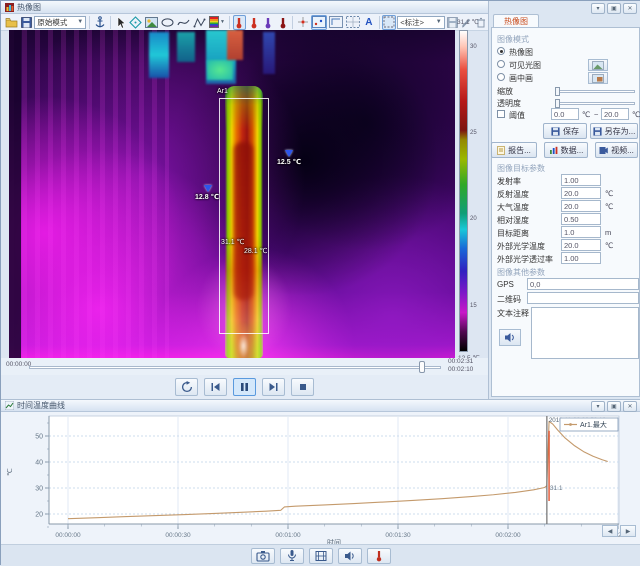 The height and width of the screenshot is (566, 640). I want to click on chart-scroll-left-button: ◀, so click(610, 531).